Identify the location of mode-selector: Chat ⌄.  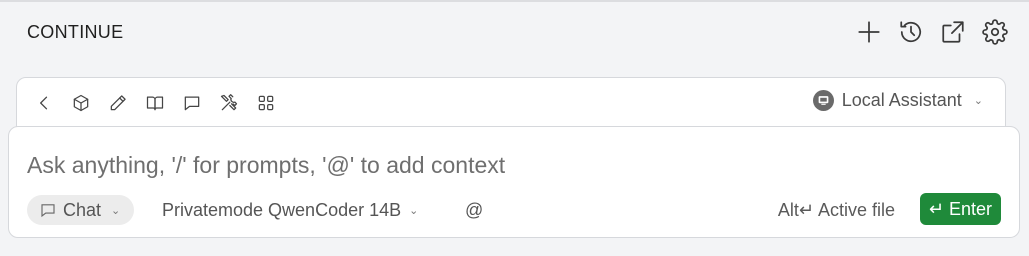
(81, 210).